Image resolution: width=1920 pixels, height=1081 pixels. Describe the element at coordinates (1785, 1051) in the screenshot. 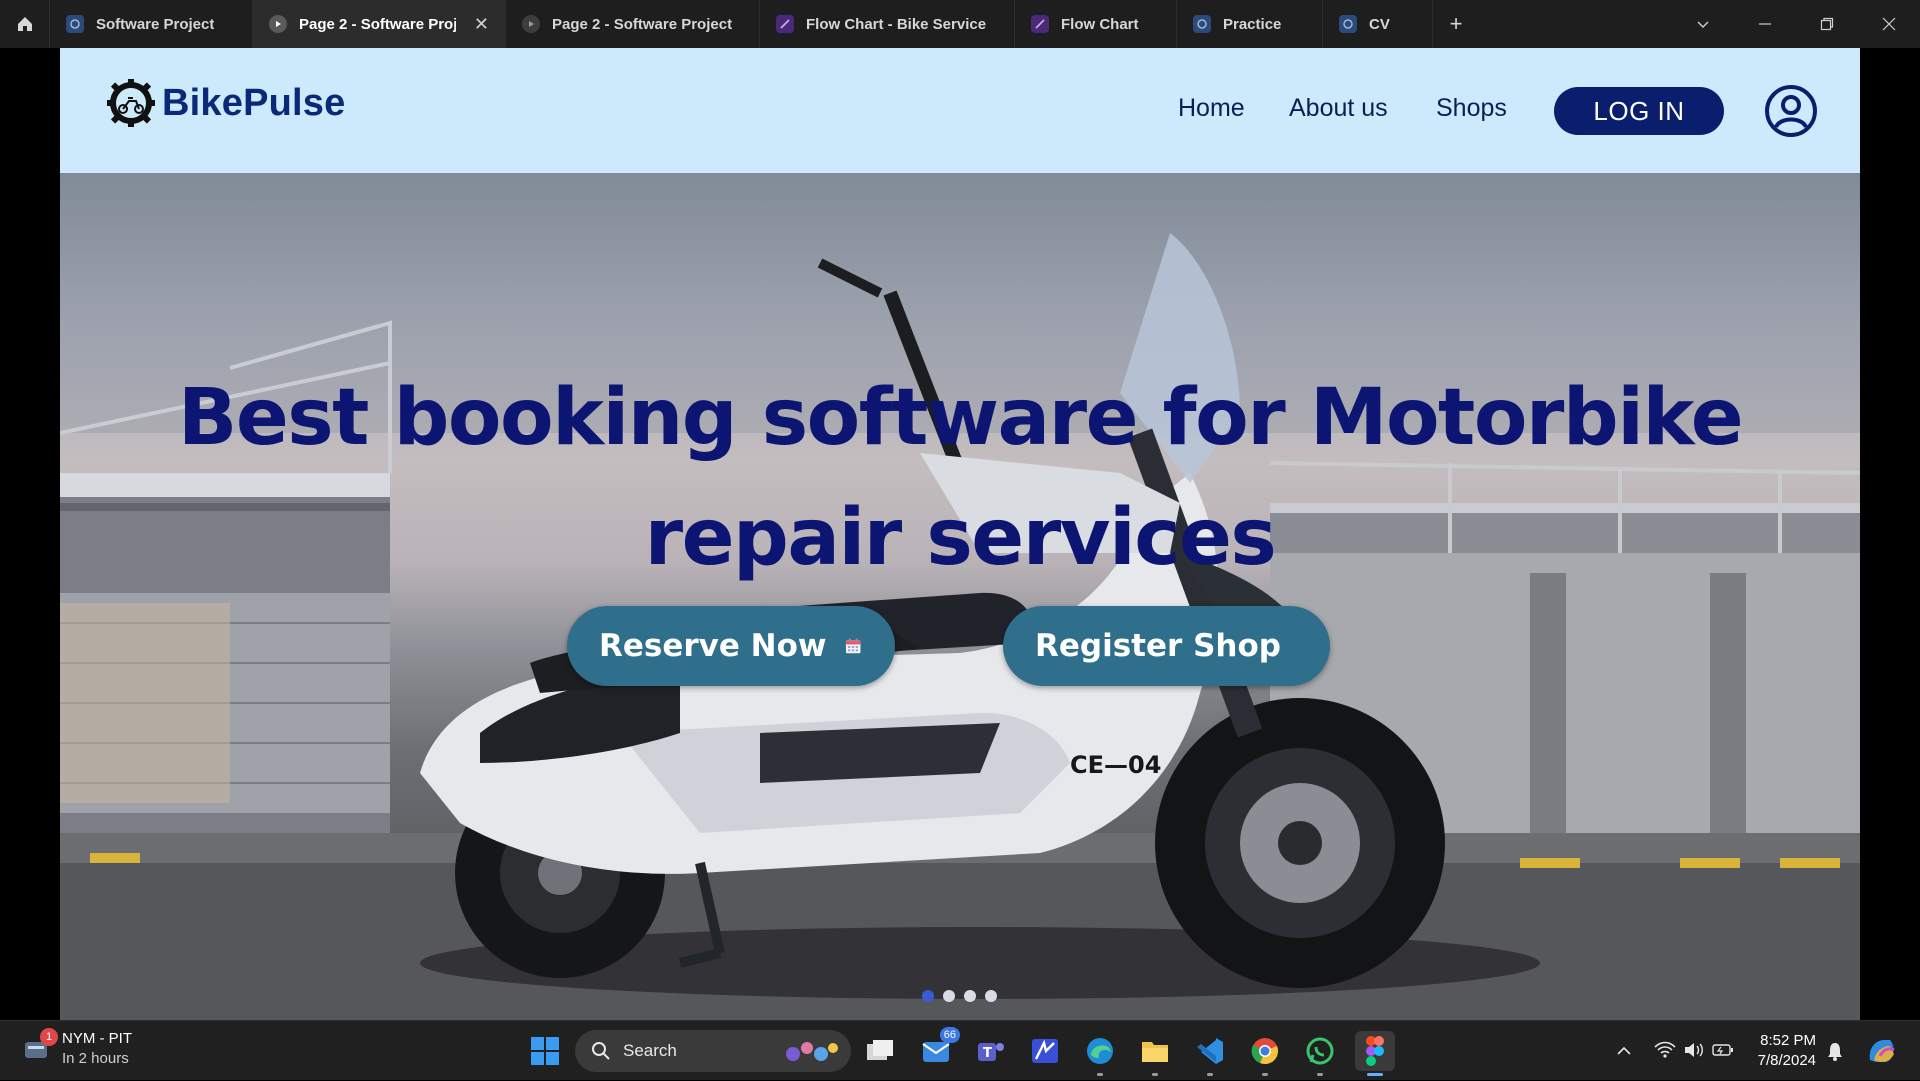

I see `system-clock: 8:52 PM 7/8/2024` at that location.